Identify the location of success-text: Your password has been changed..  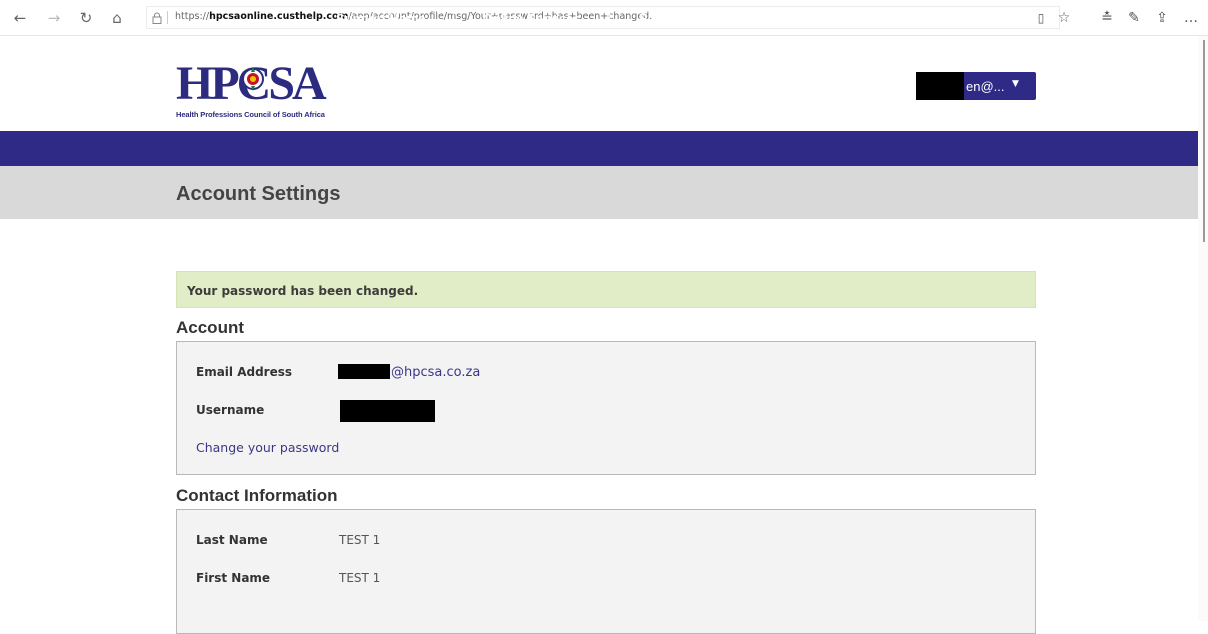
(303, 291).